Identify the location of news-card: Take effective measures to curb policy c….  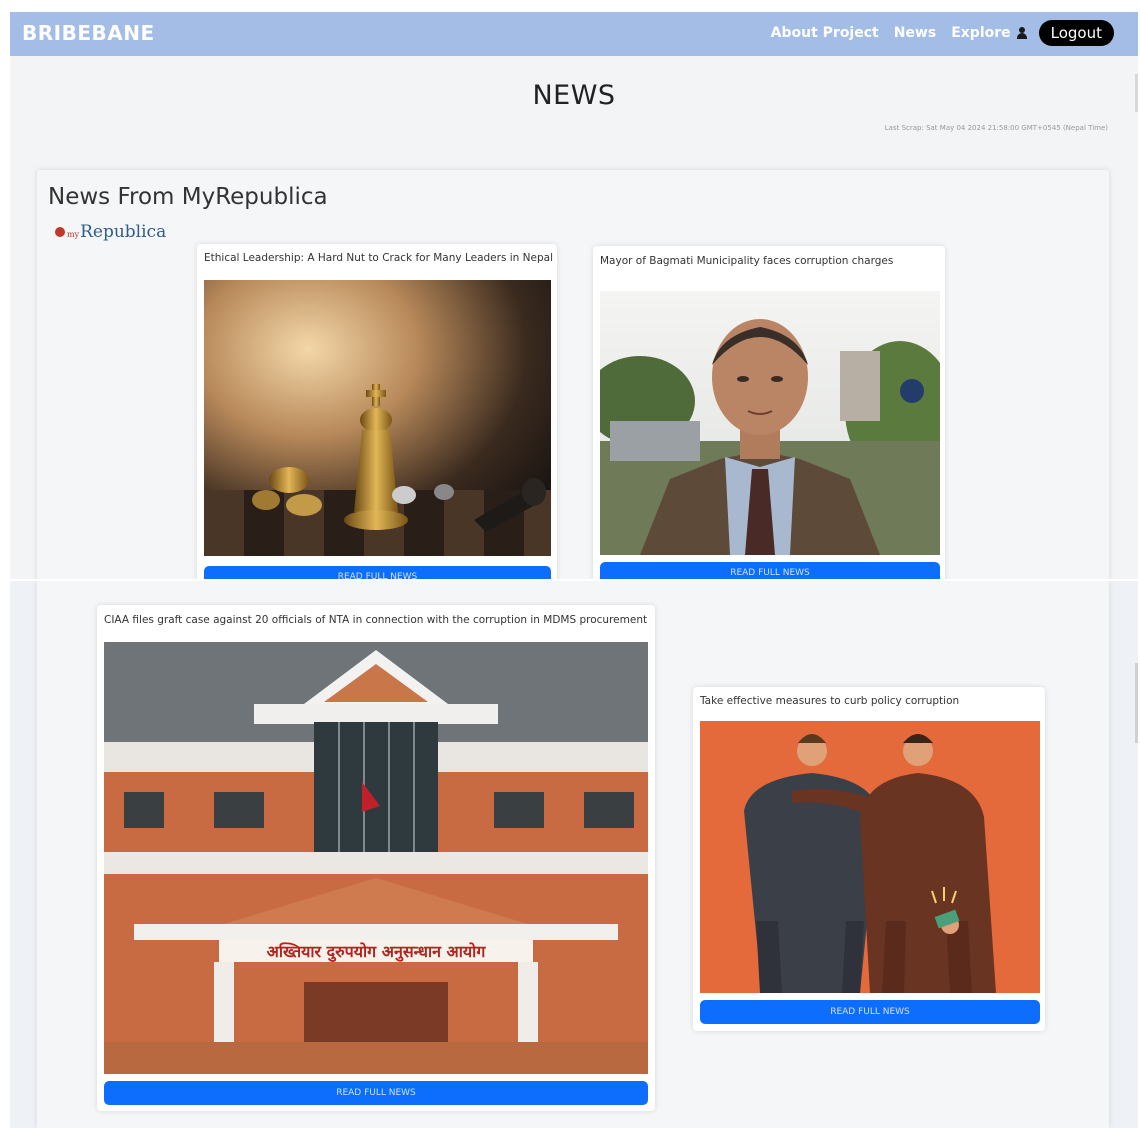
(869, 859).